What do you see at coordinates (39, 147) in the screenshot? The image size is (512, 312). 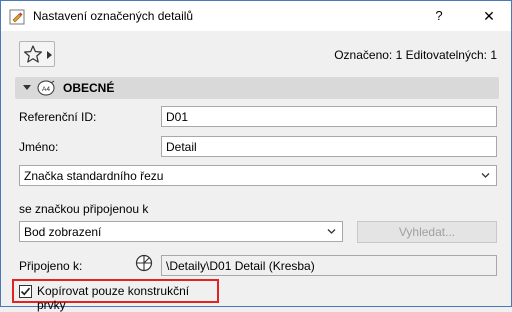 I see `name-label: Jméno:` at bounding box center [39, 147].